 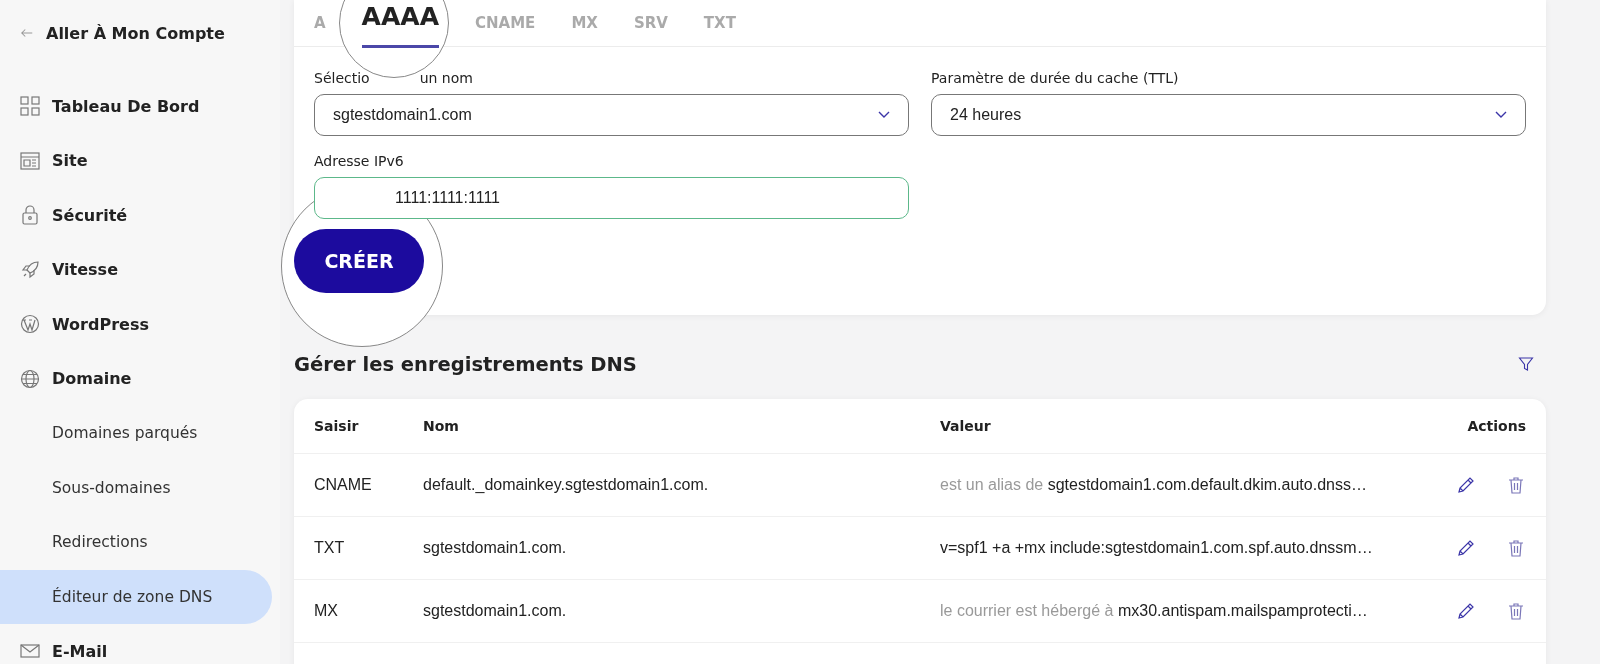 I want to click on column-header: Nom, so click(x=441, y=426).